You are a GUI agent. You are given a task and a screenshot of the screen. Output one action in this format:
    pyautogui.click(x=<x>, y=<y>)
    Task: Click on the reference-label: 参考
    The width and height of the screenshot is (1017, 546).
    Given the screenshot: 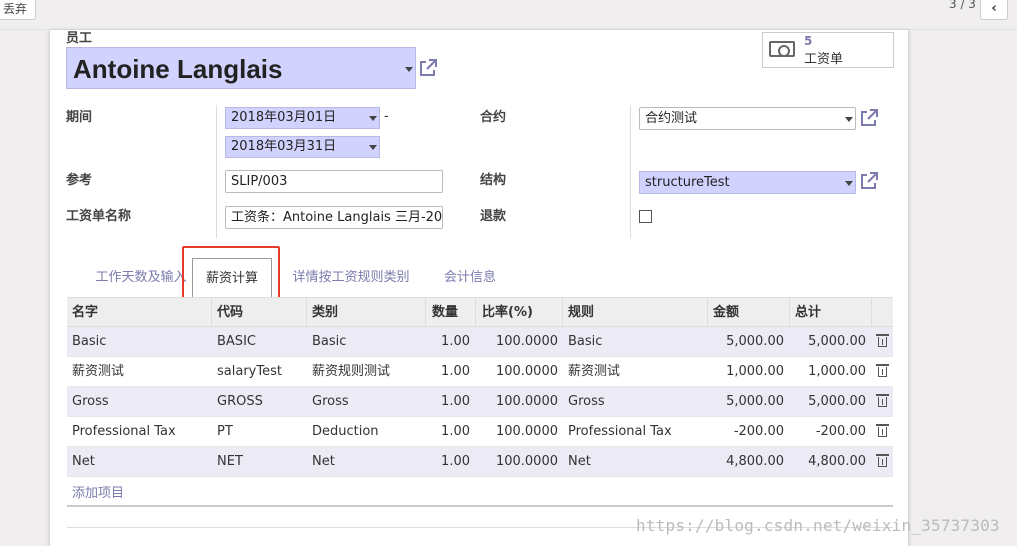 What is the action you would take?
    pyautogui.click(x=79, y=180)
    